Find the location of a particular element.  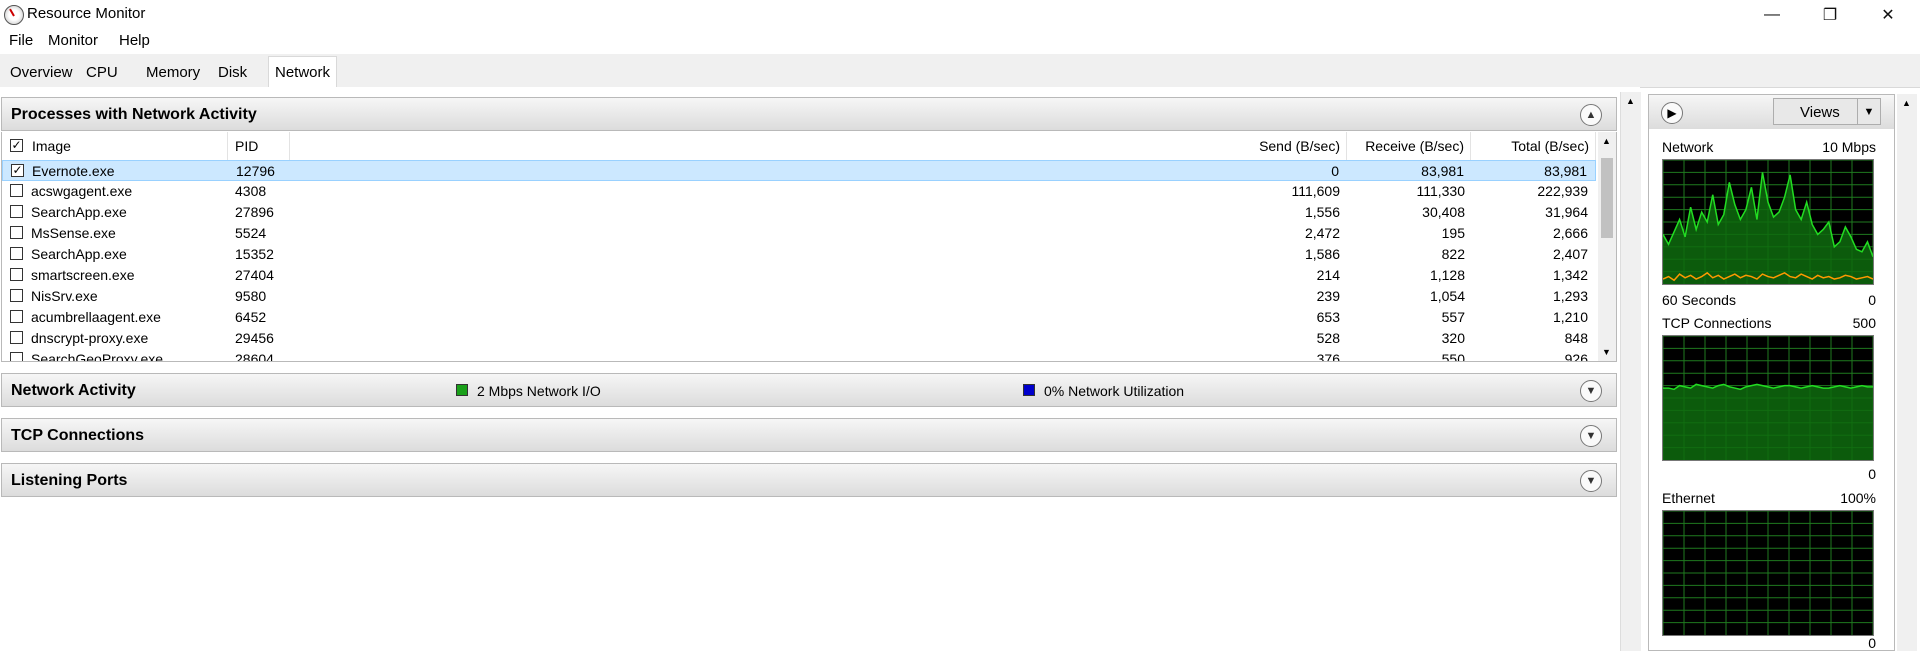

cell-total: 1,293 is located at coordinates (1570, 296).